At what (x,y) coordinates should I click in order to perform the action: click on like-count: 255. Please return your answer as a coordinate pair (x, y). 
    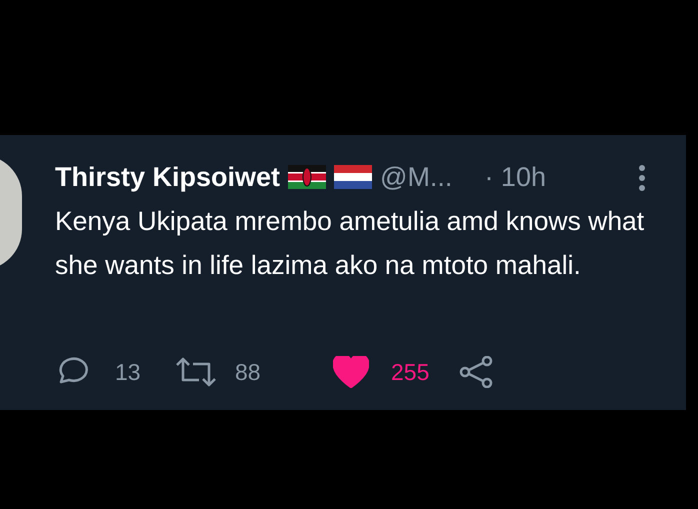
    Looking at the image, I should click on (410, 372).